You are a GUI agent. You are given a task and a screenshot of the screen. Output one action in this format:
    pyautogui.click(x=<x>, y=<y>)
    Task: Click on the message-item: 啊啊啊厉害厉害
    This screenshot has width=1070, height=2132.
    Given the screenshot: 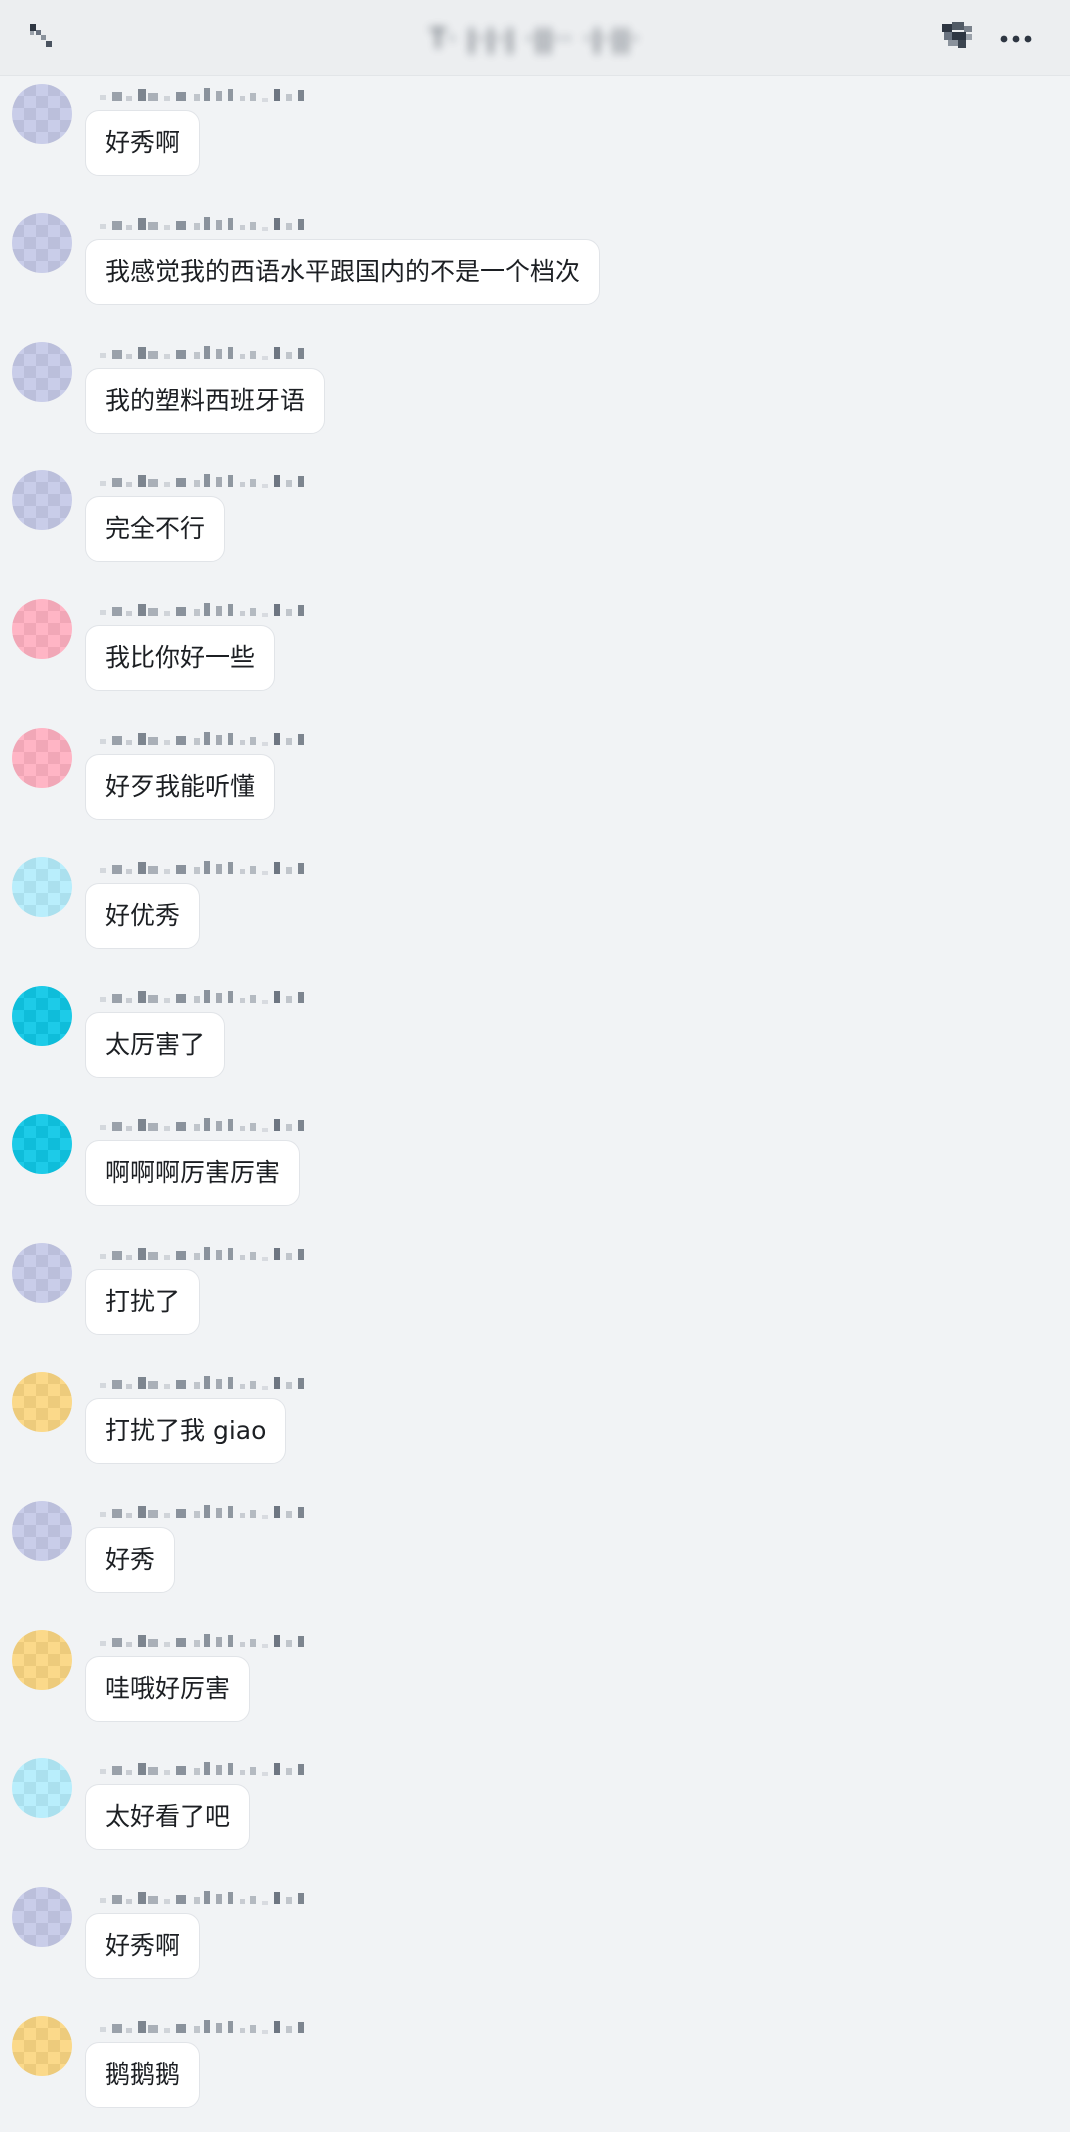 What is the action you would take?
    pyautogui.click(x=535, y=1165)
    